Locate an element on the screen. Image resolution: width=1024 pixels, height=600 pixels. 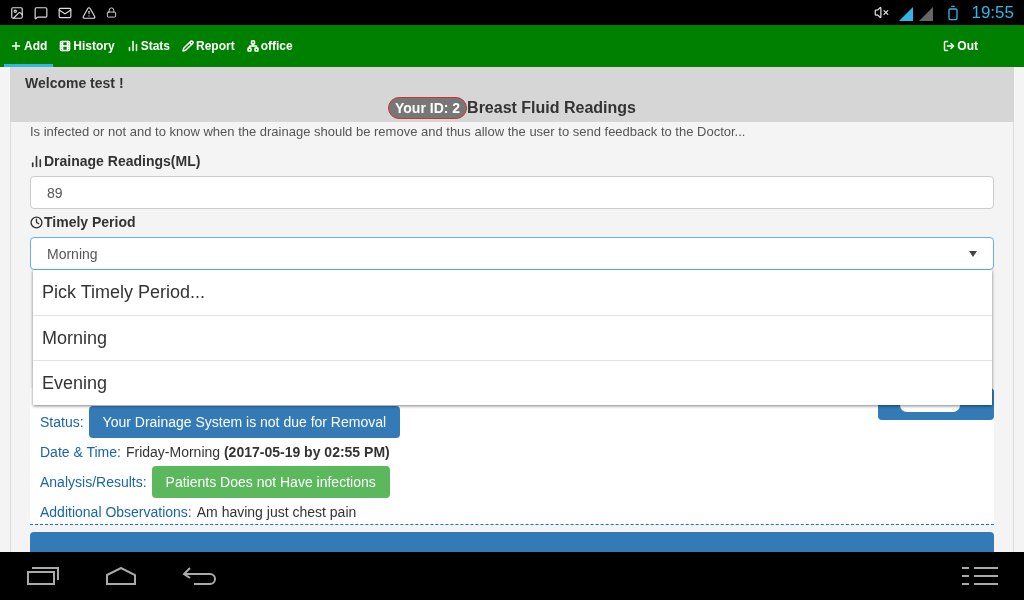
nav-tab: office is located at coordinates (269, 46).